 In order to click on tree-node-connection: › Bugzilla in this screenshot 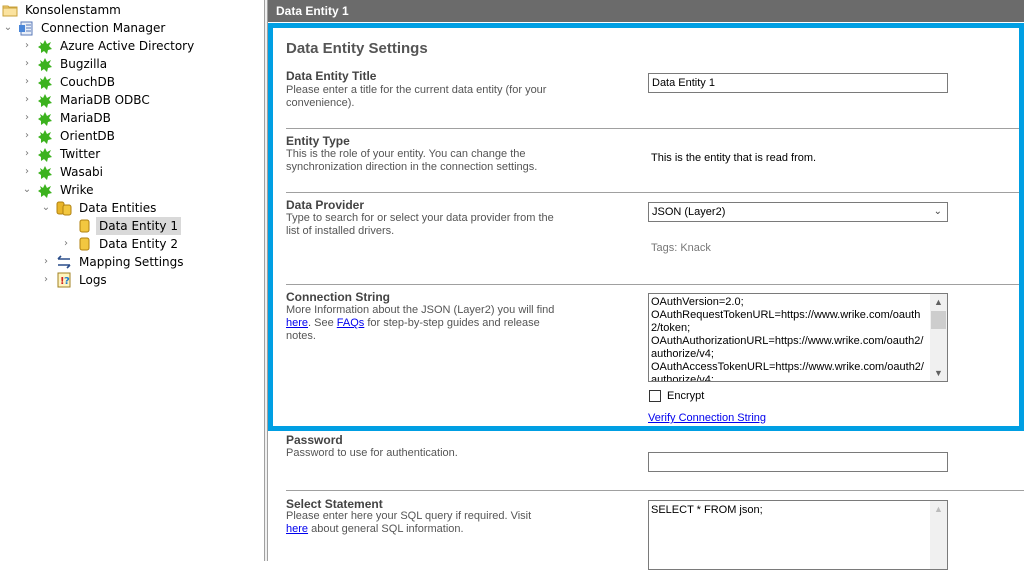, I will do `click(65, 64)`.